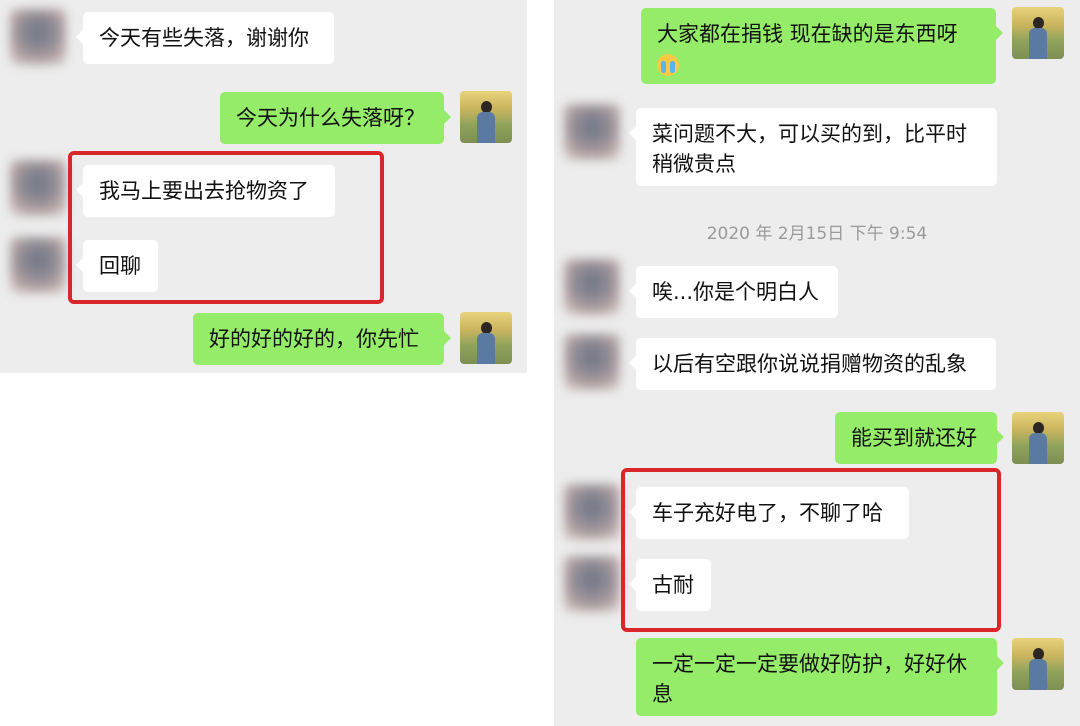 The height and width of the screenshot is (726, 1080). I want to click on incoming-message: 以后有空跟你说说捐赠物资的乱象, so click(812, 364).